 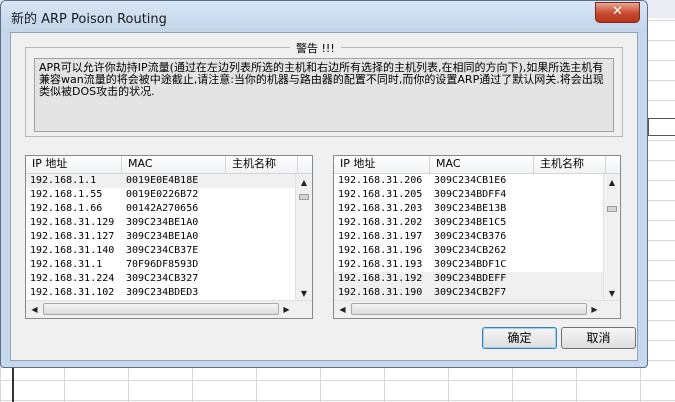 What do you see at coordinates (380, 208) in the screenshot?
I see `ip-cell: 192.168.31.203` at bounding box center [380, 208].